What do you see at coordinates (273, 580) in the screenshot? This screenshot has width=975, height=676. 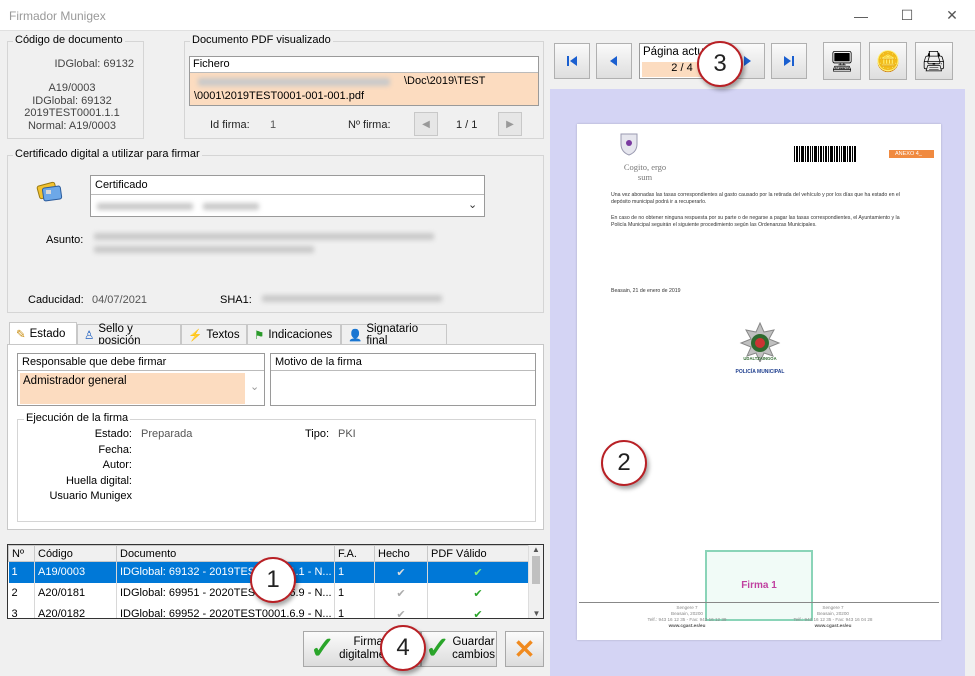 I see `callout-1: 1` at bounding box center [273, 580].